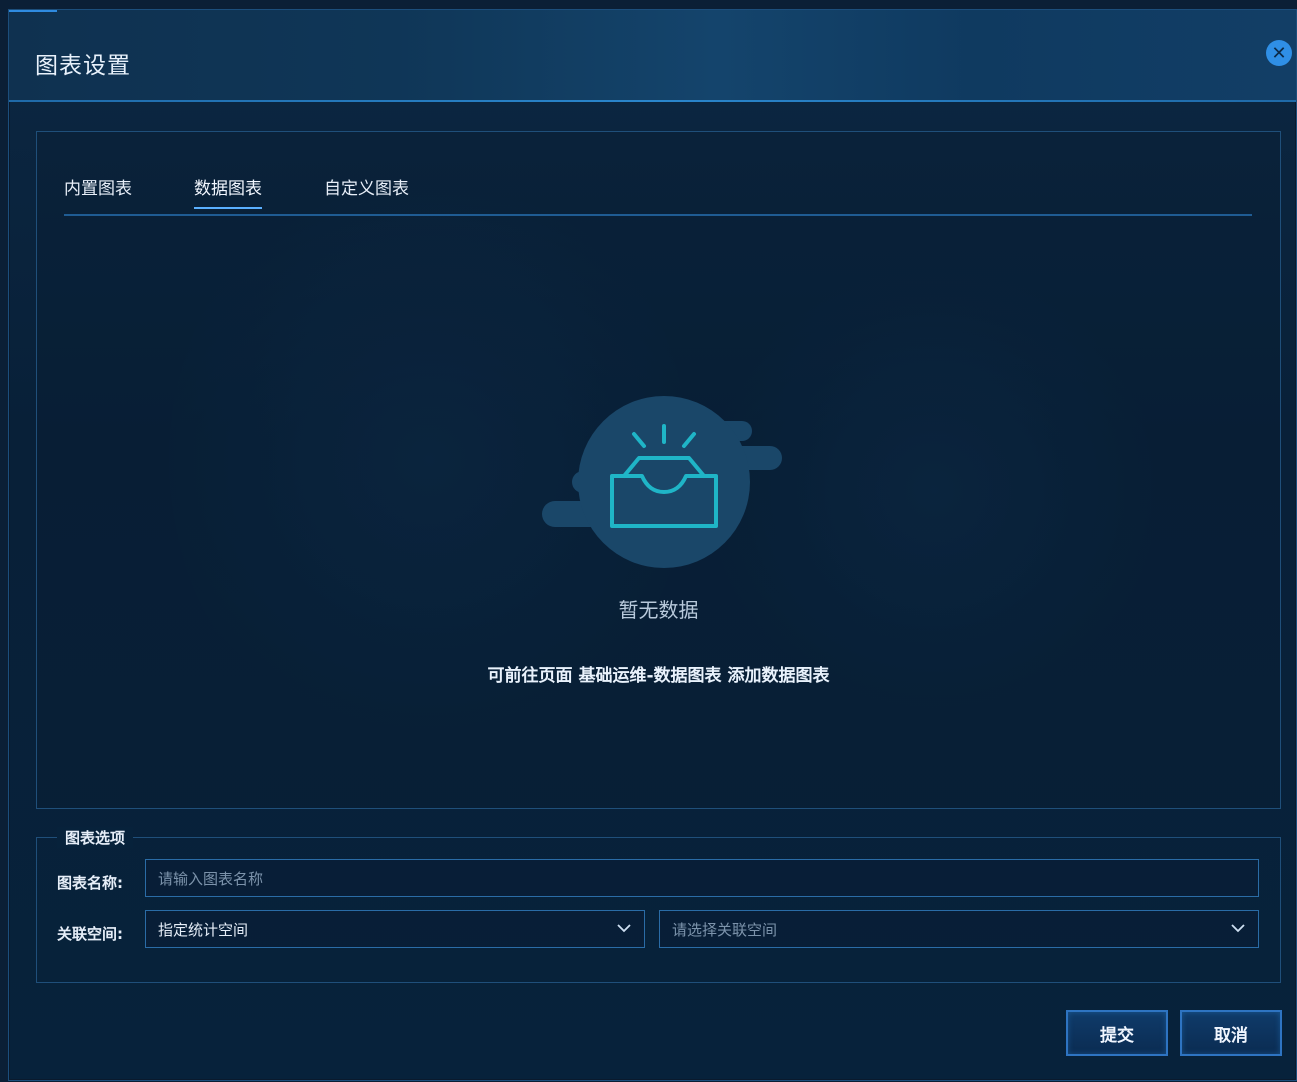 The image size is (1297, 1082). What do you see at coordinates (652, 56) in the screenshot?
I see `dialog-header: 图表设置 ✕` at bounding box center [652, 56].